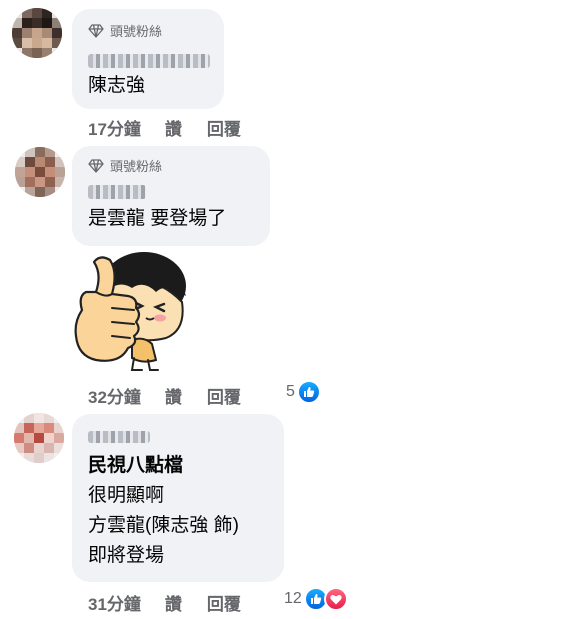 The image size is (576, 619). What do you see at coordinates (308, 392) in the screenshot?
I see `like-icon` at bounding box center [308, 392].